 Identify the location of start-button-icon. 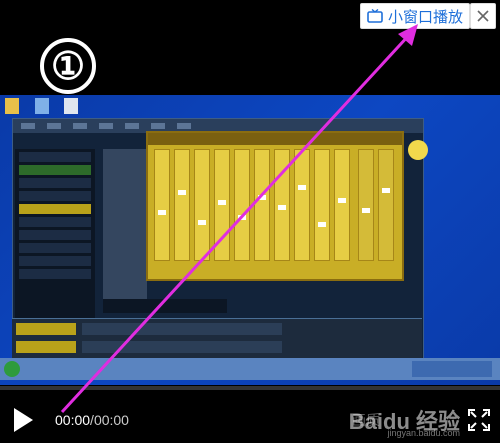
(12, 369).